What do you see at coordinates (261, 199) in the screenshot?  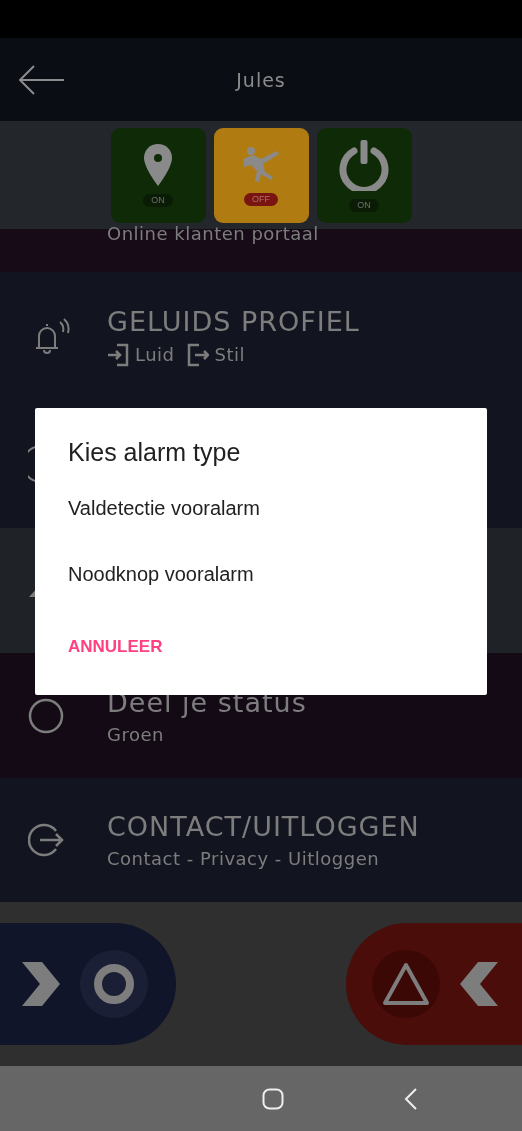 I see `status-badge: OFF` at bounding box center [261, 199].